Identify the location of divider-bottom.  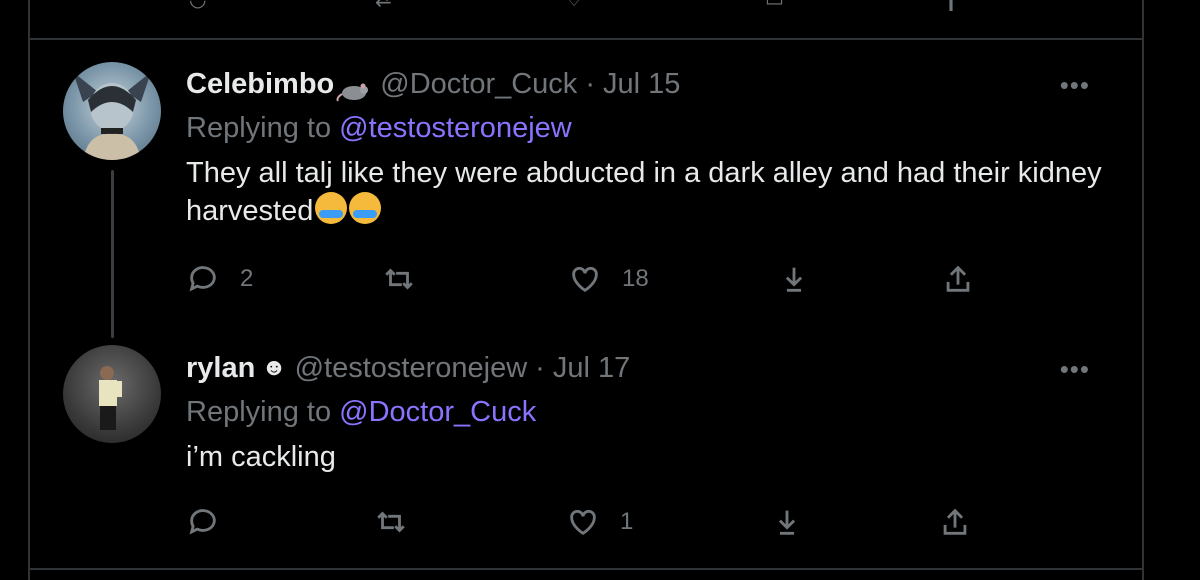
(586, 569).